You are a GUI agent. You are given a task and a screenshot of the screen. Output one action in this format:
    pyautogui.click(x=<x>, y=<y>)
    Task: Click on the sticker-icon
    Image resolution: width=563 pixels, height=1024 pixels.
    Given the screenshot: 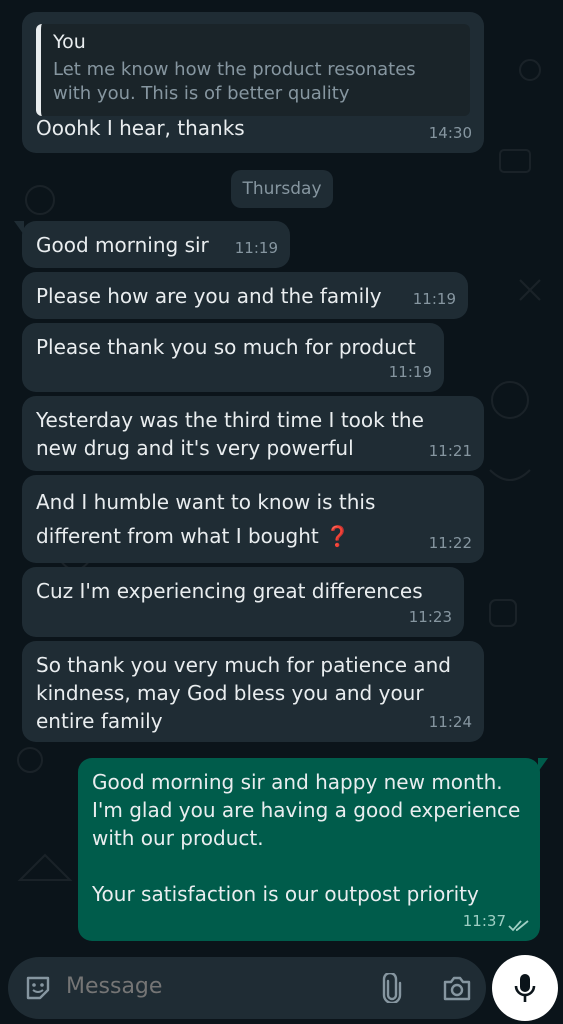 What is the action you would take?
    pyautogui.click(x=38, y=988)
    